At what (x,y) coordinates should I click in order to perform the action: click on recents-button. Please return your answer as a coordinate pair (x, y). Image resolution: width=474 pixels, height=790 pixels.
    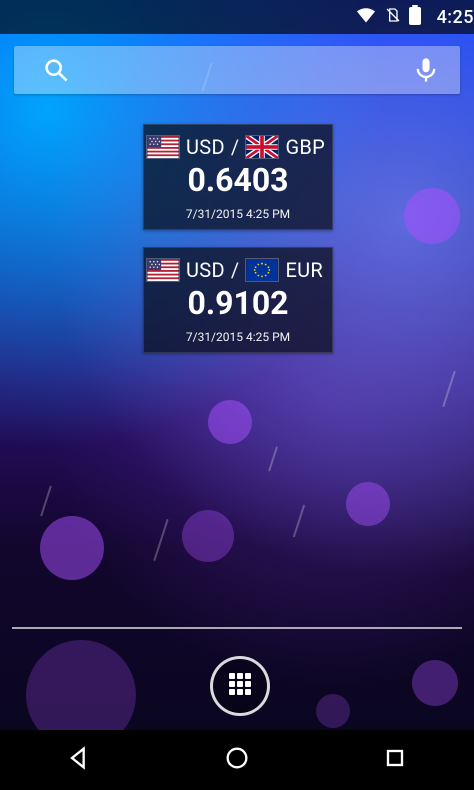
    Looking at the image, I should click on (395, 760).